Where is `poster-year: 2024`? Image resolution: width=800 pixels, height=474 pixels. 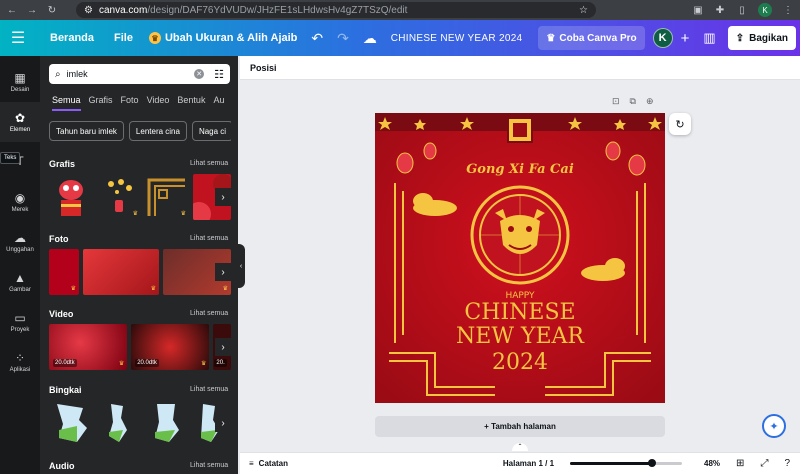 poster-year: 2024 is located at coordinates (520, 362).